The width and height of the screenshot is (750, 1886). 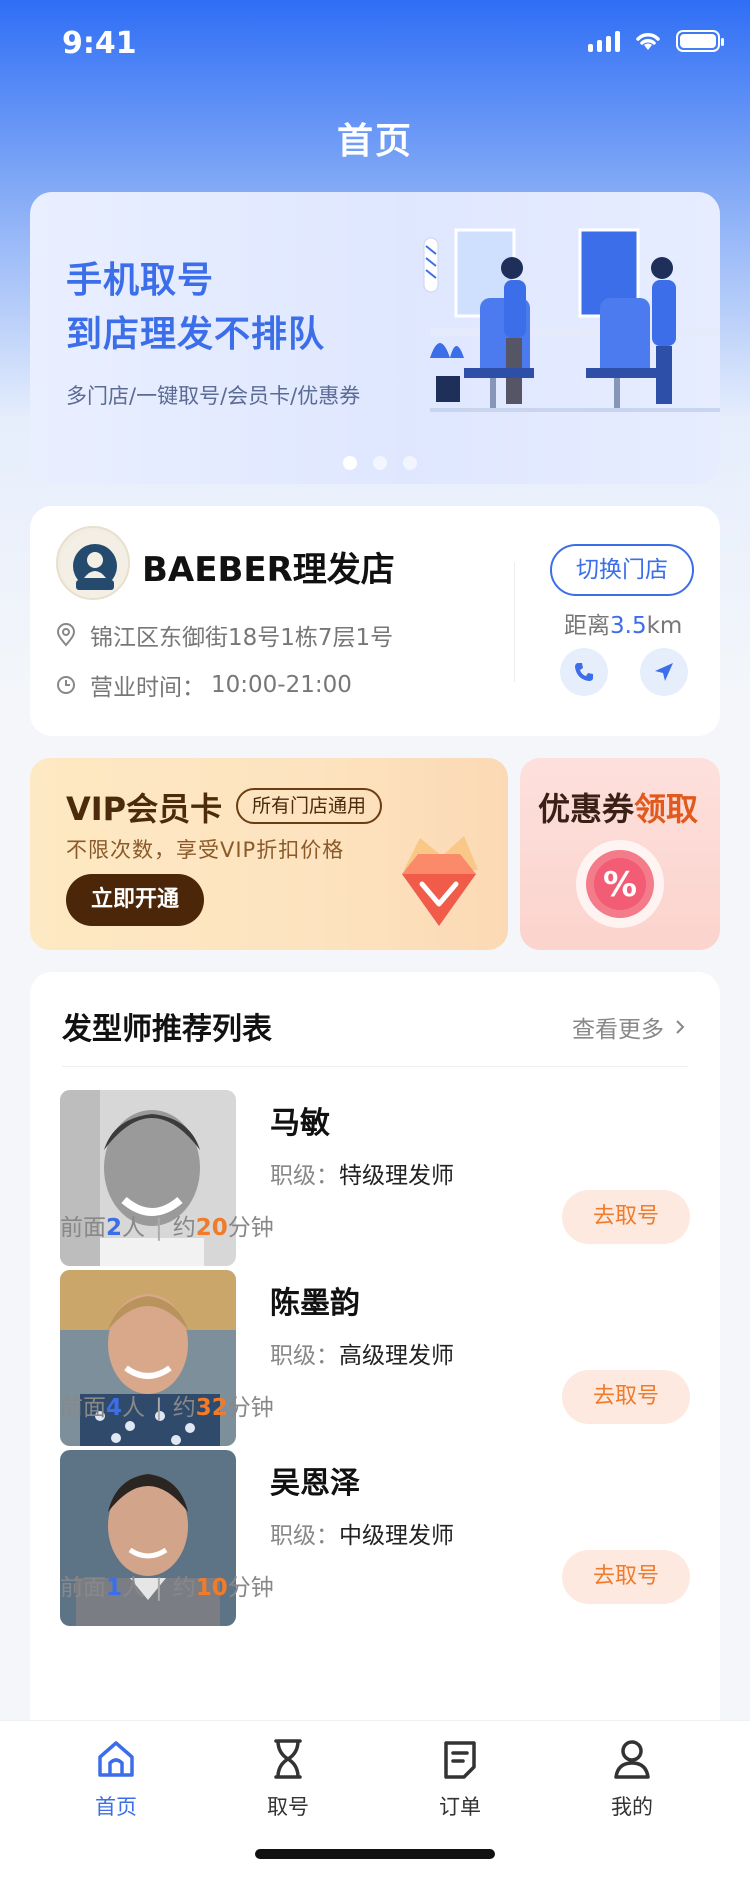 What do you see at coordinates (288, 1759) in the screenshot?
I see `hourglass-icon` at bounding box center [288, 1759].